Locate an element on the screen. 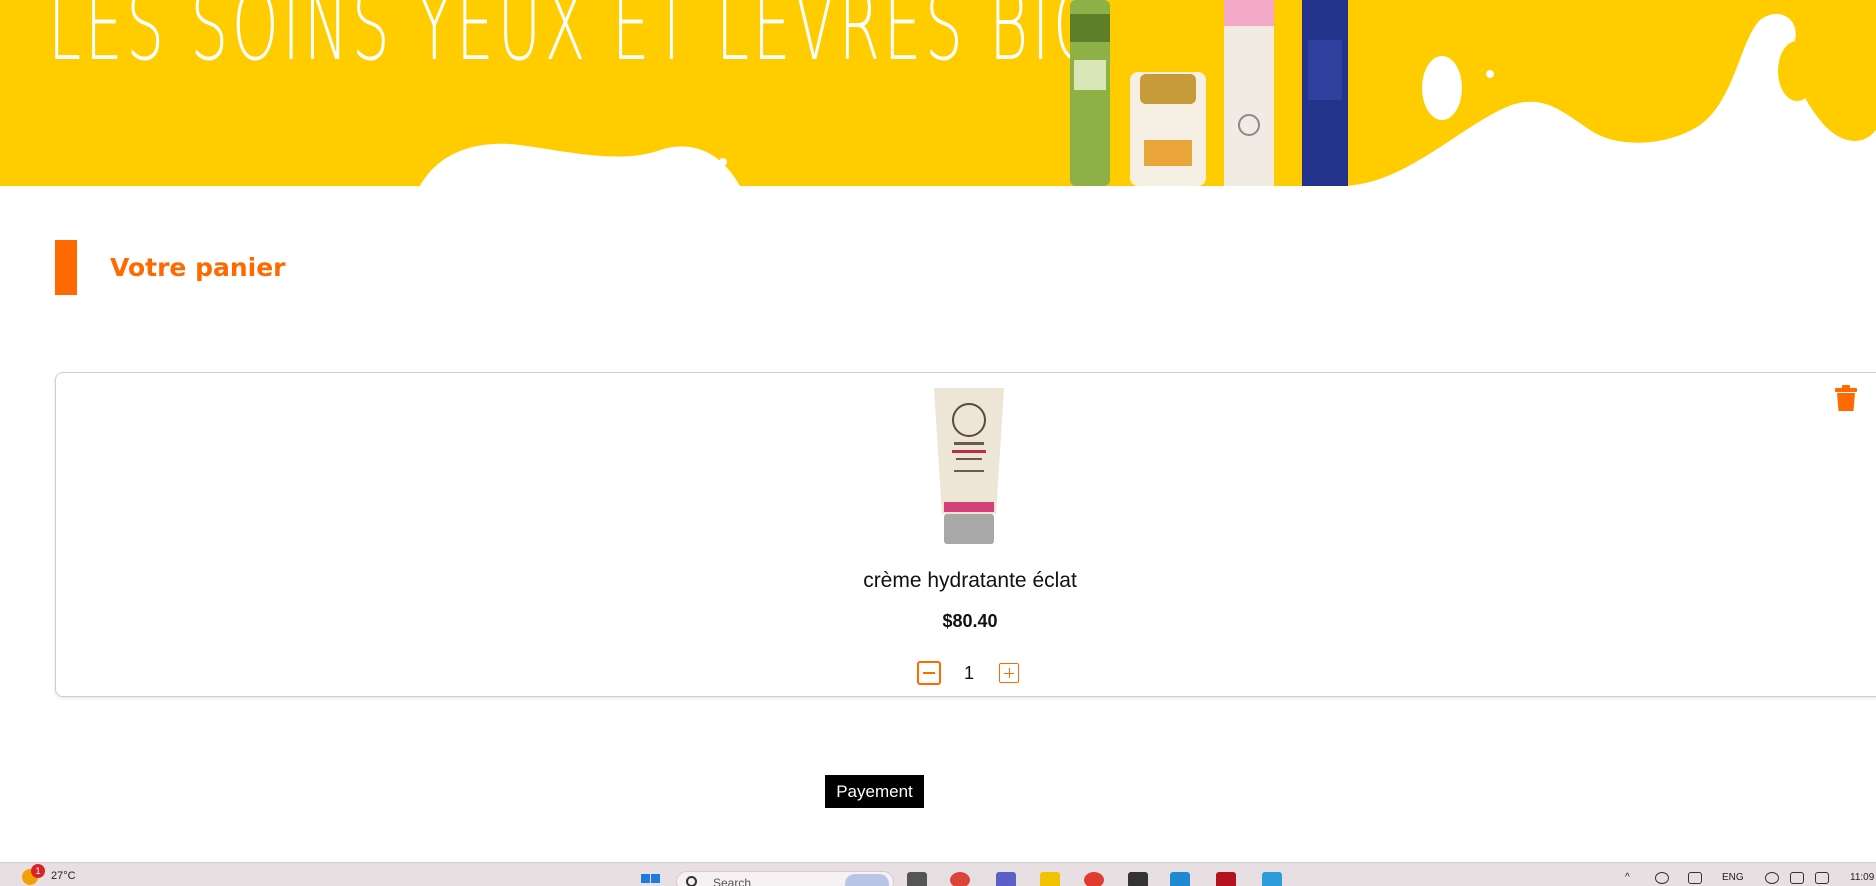 The height and width of the screenshot is (886, 1876). monitor-icon is located at coordinates (1695, 878).